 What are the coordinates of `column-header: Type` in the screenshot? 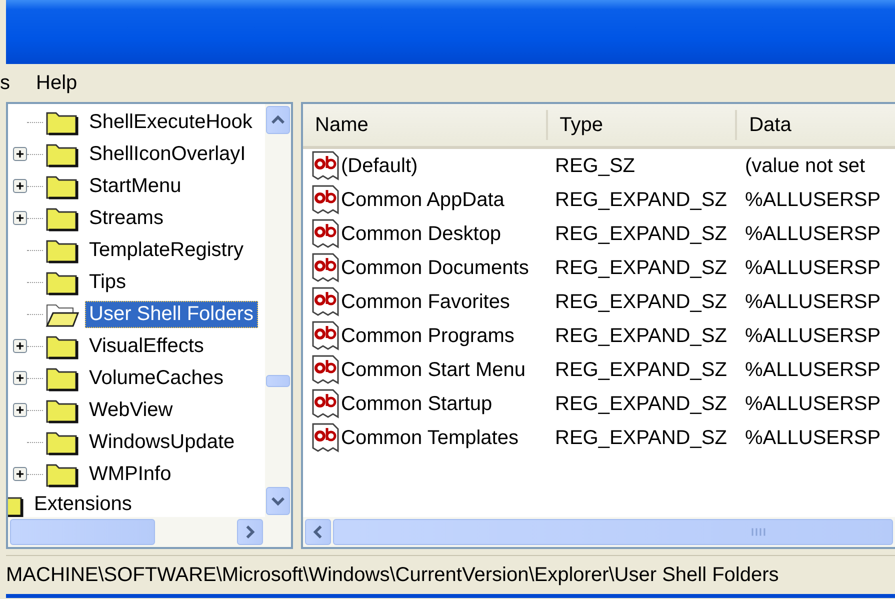 It's located at (643, 125).